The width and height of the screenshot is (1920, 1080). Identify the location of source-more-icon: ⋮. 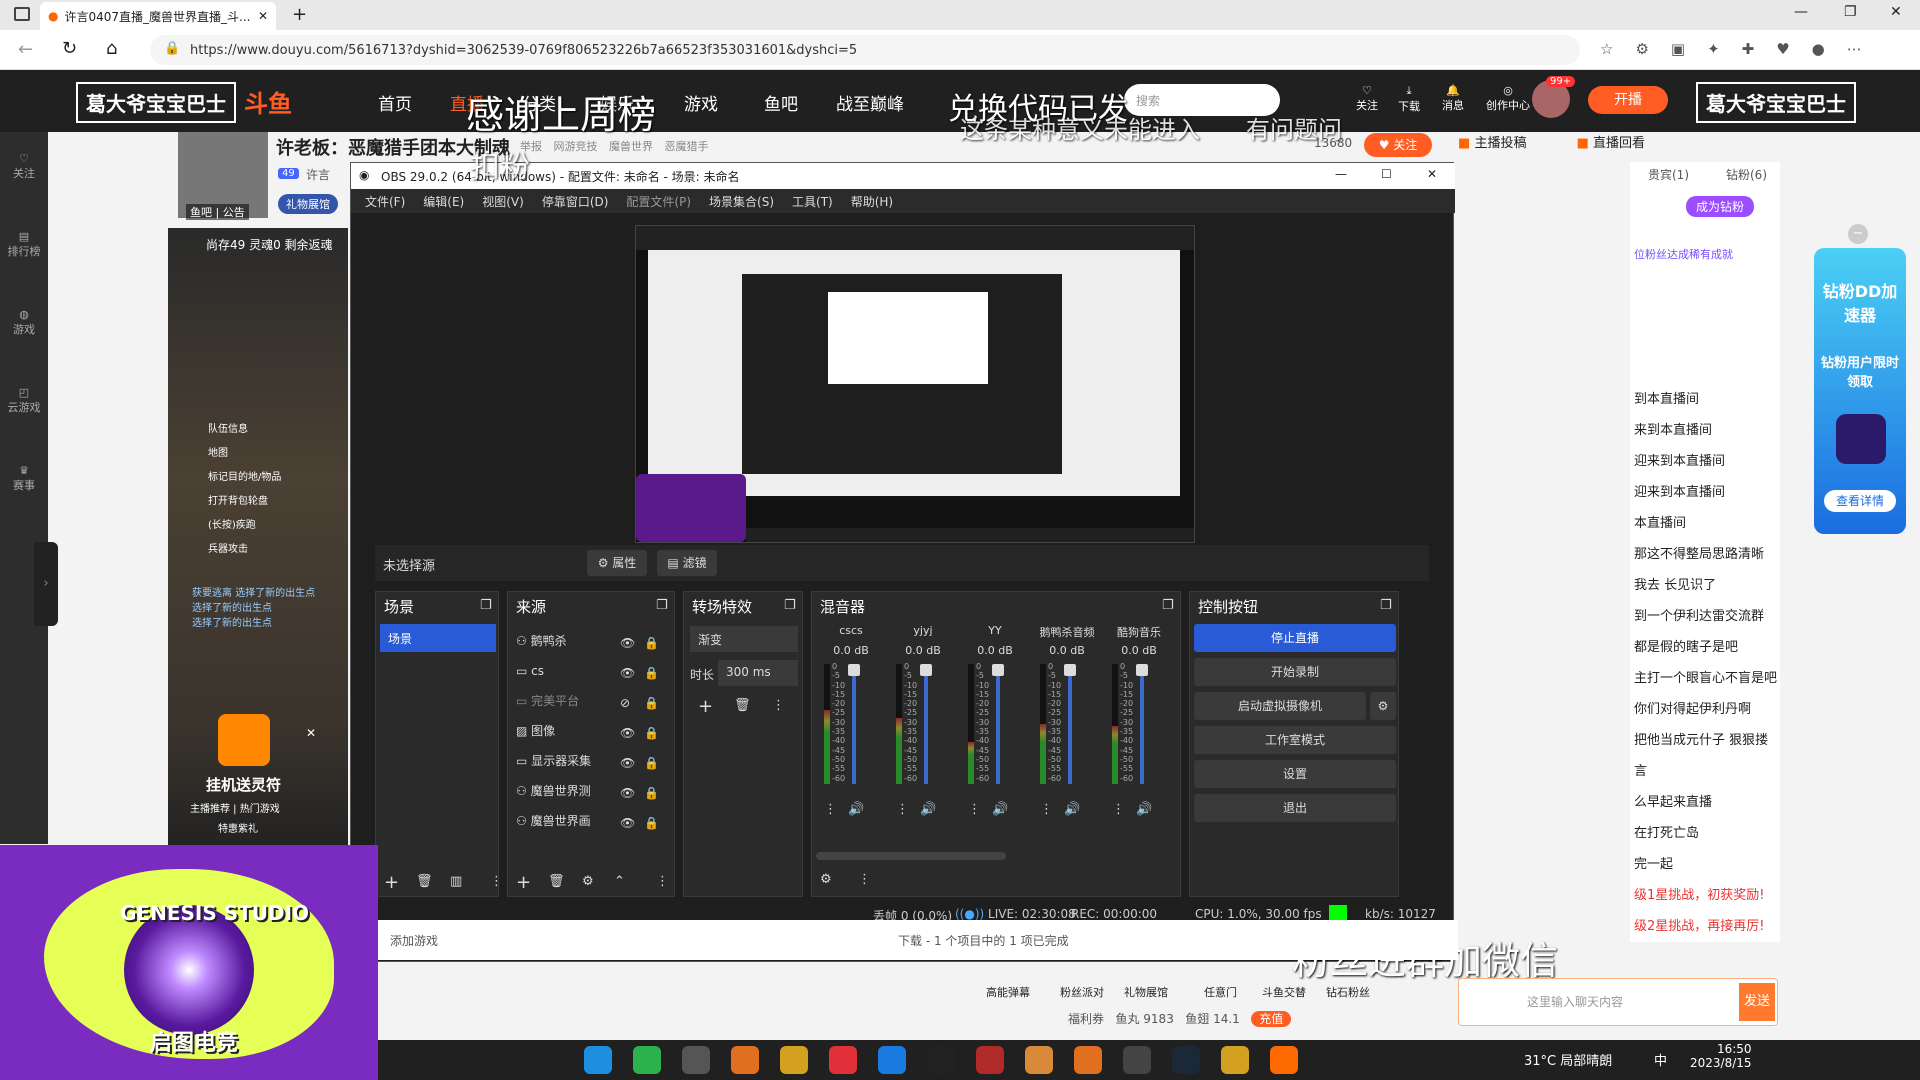
(662, 881).